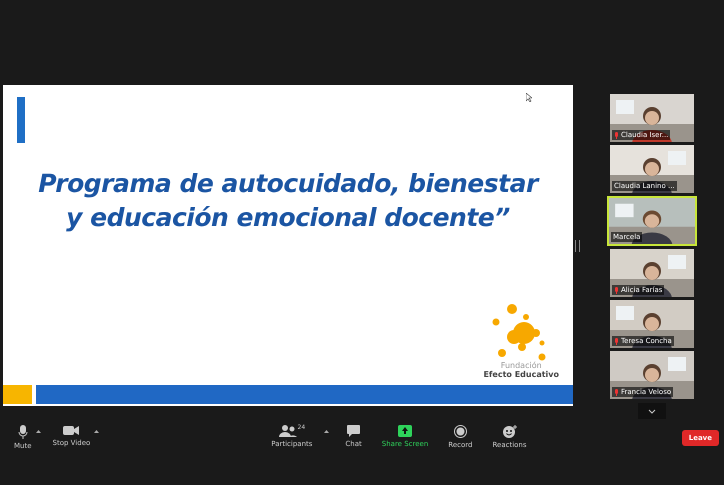  Describe the element at coordinates (23, 432) in the screenshot. I see `microphone-icon` at that location.